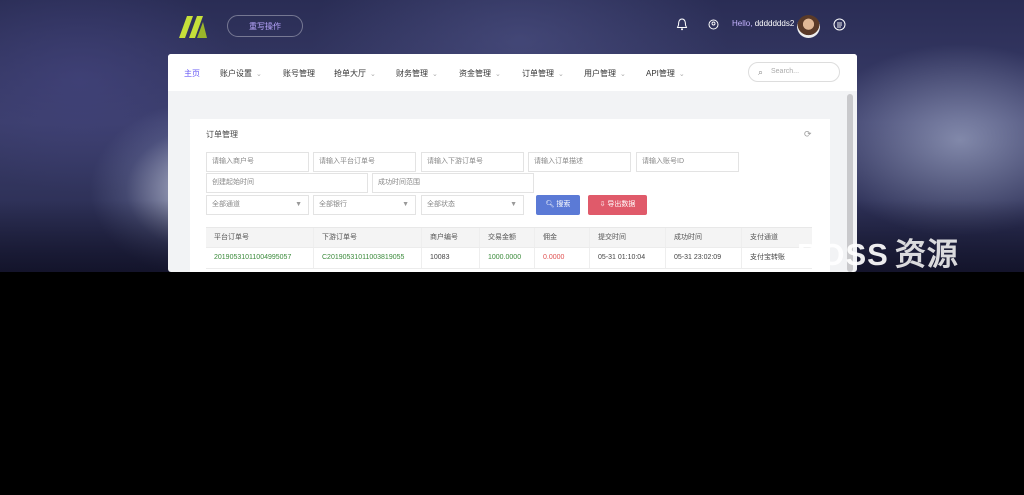  Describe the element at coordinates (364, 162) in the screenshot. I see `platform-order-no-input: 请输入平台订单号` at that location.